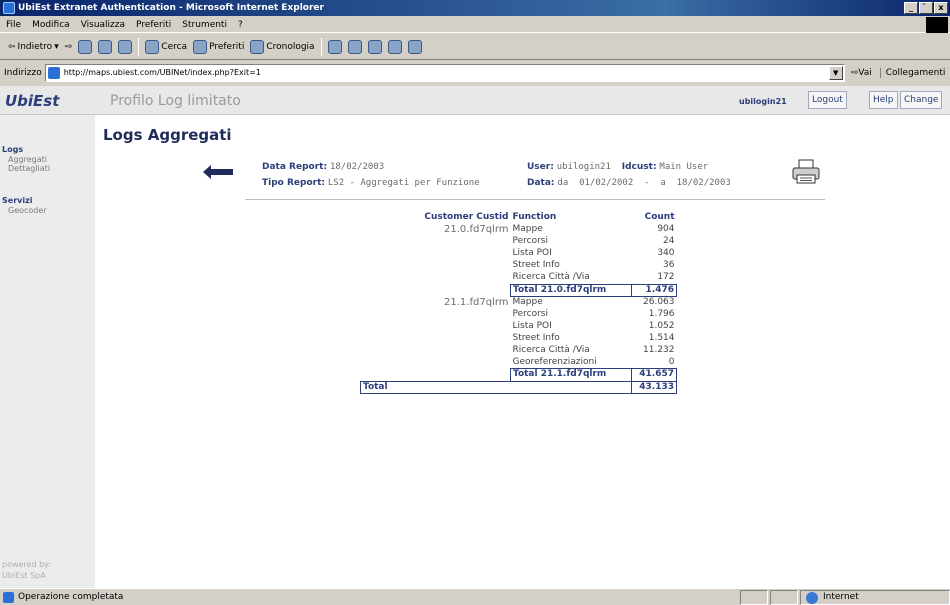 The height and width of the screenshot is (605, 950). I want to click on function-cell: Georeferenziazioni, so click(554, 361).